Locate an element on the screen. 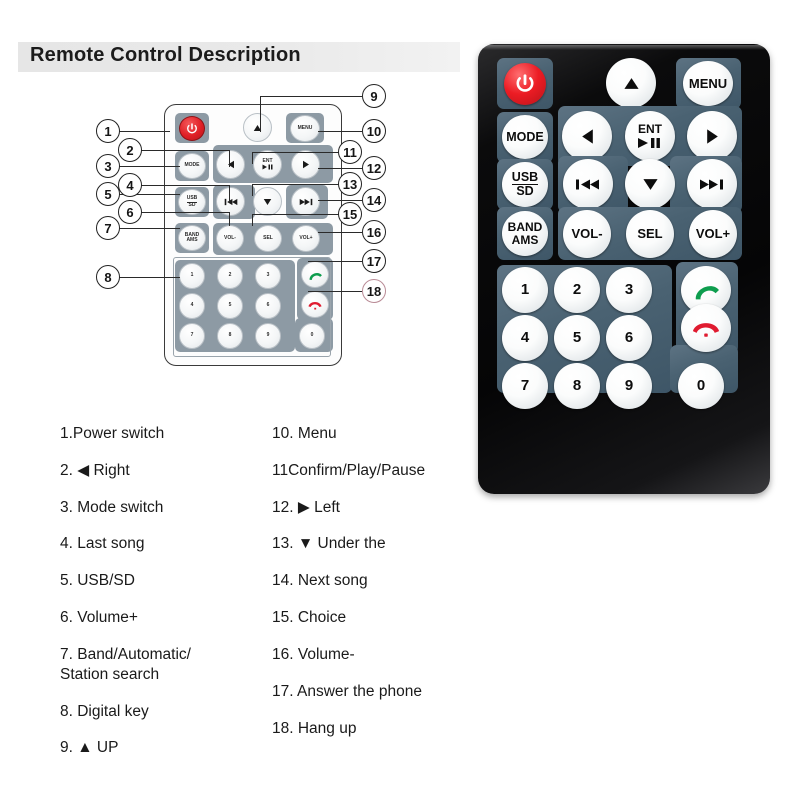 The width and height of the screenshot is (800, 800). photo-key-4: 4 is located at coordinates (525, 338).